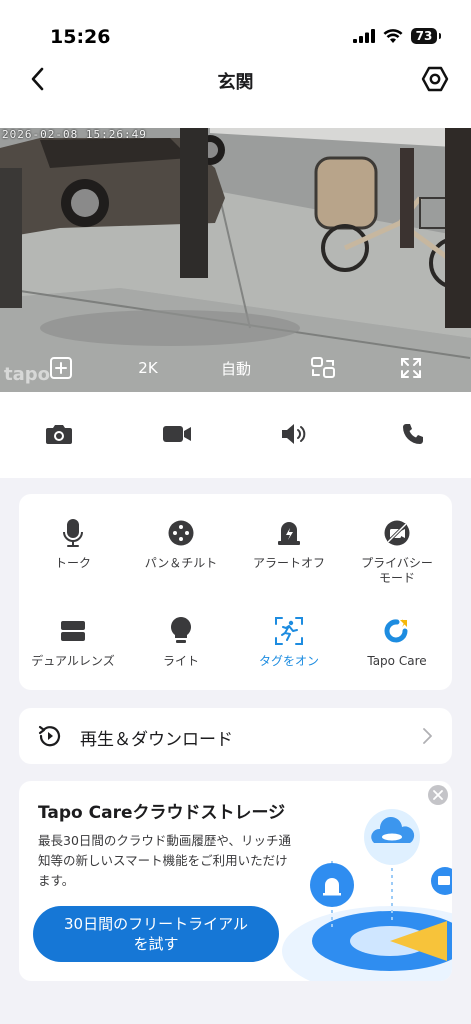  What do you see at coordinates (367, 895) in the screenshot?
I see `cloud-storage-illustration` at bounding box center [367, 895].